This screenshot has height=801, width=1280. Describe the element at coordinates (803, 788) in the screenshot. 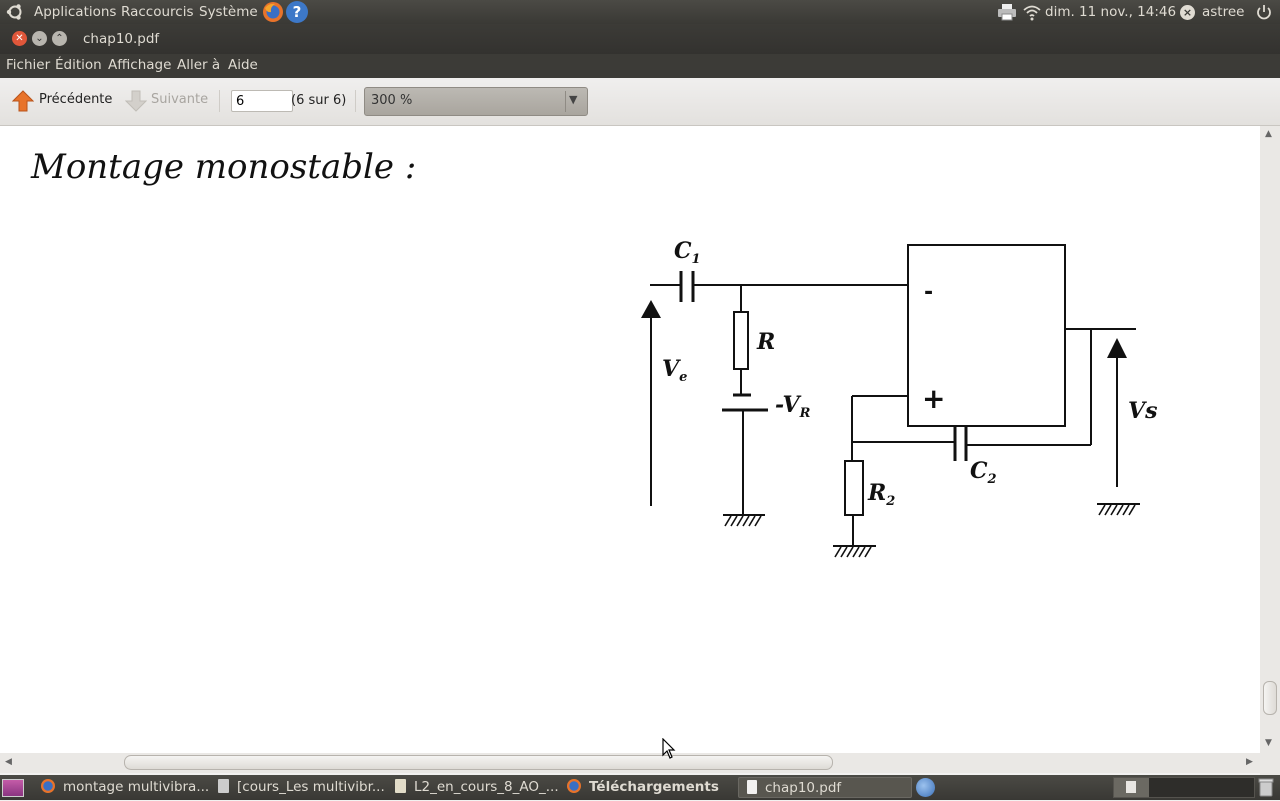

I see `taskbar-item-label: chap10.pdf` at that location.